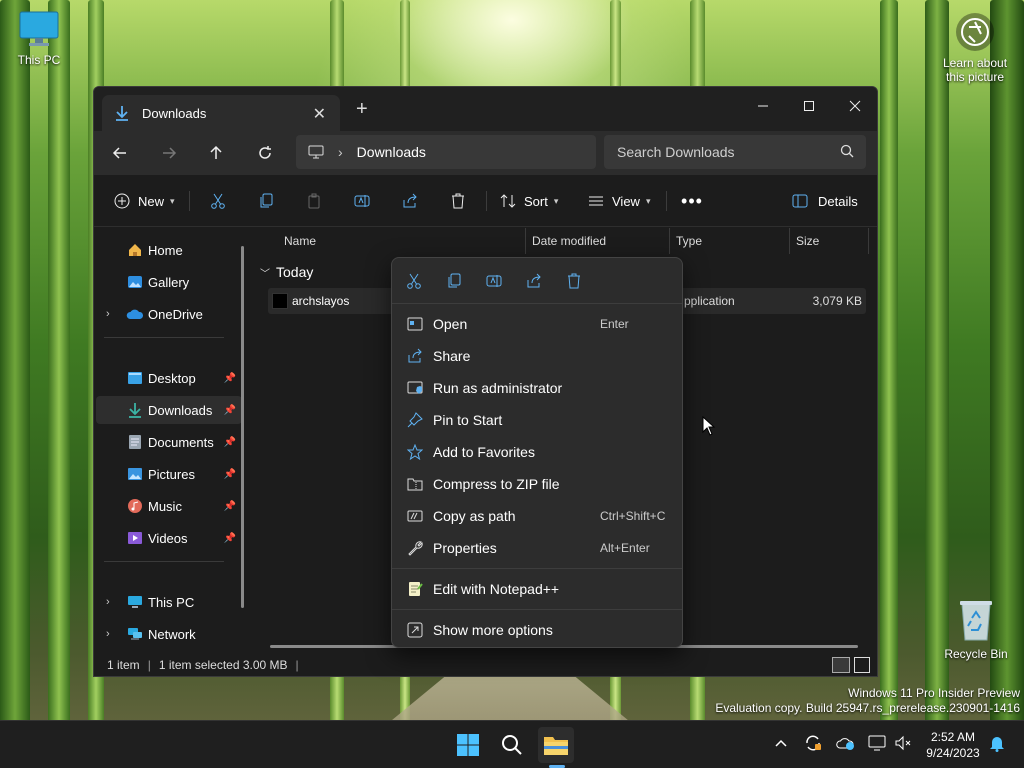 Image resolution: width=1024 pixels, height=768 pixels. Describe the element at coordinates (169, 250) in the screenshot. I see `sidebar-item-home: Home` at that location.